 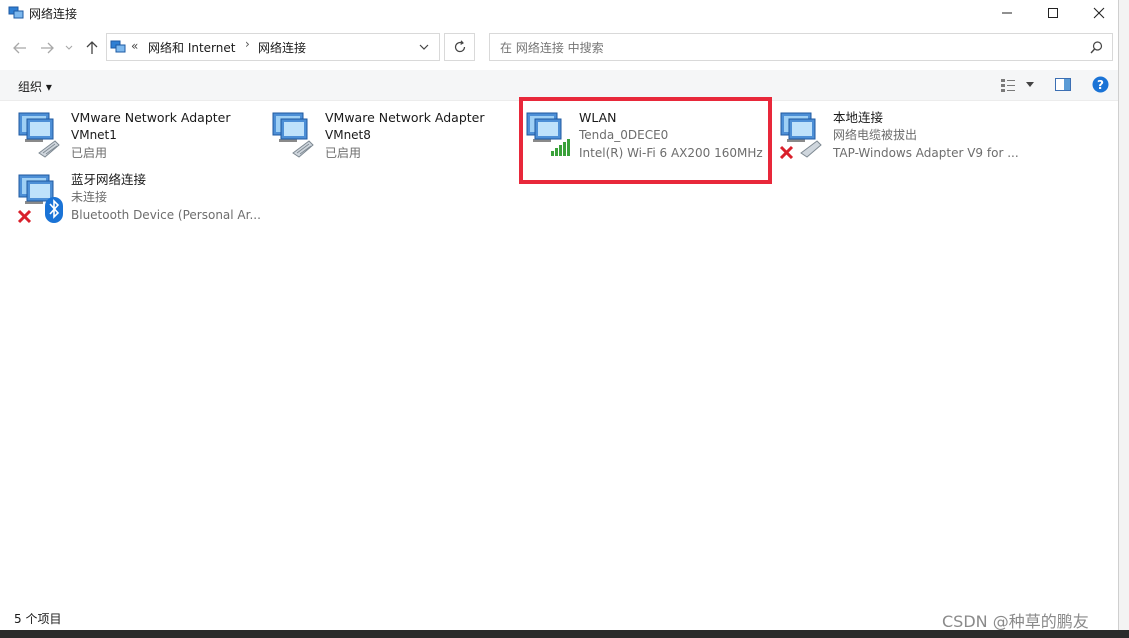 I want to click on minimize-icon, so click(x=1007, y=13).